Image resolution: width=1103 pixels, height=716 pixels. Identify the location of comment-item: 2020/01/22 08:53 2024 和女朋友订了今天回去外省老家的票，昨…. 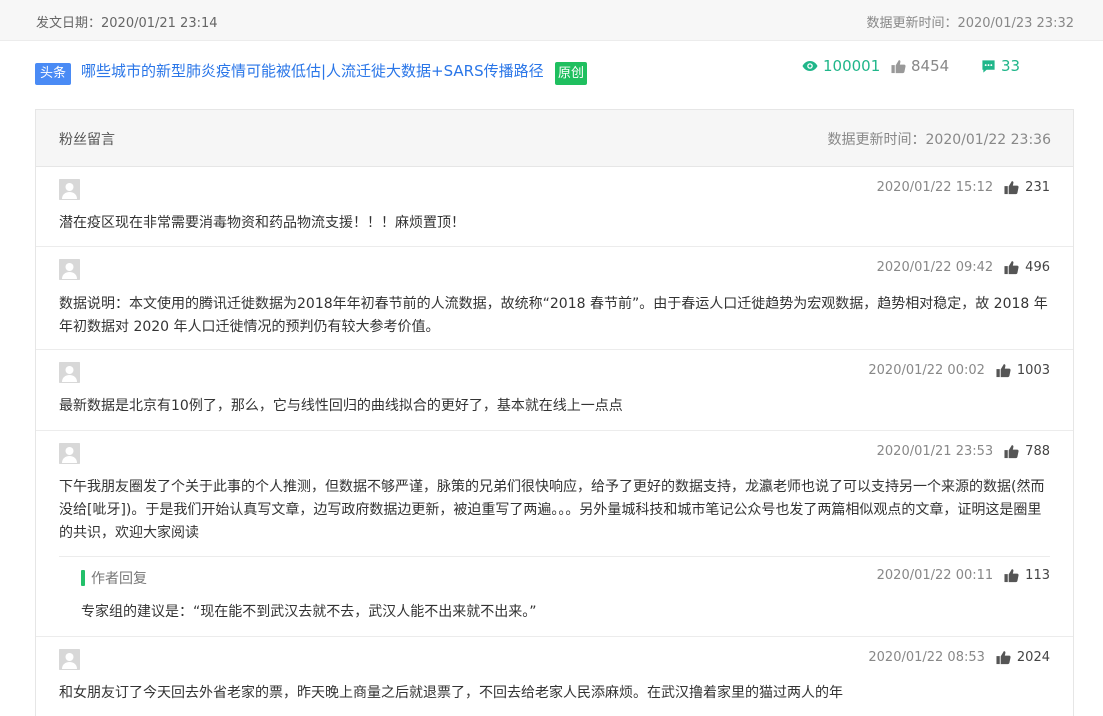
(554, 676).